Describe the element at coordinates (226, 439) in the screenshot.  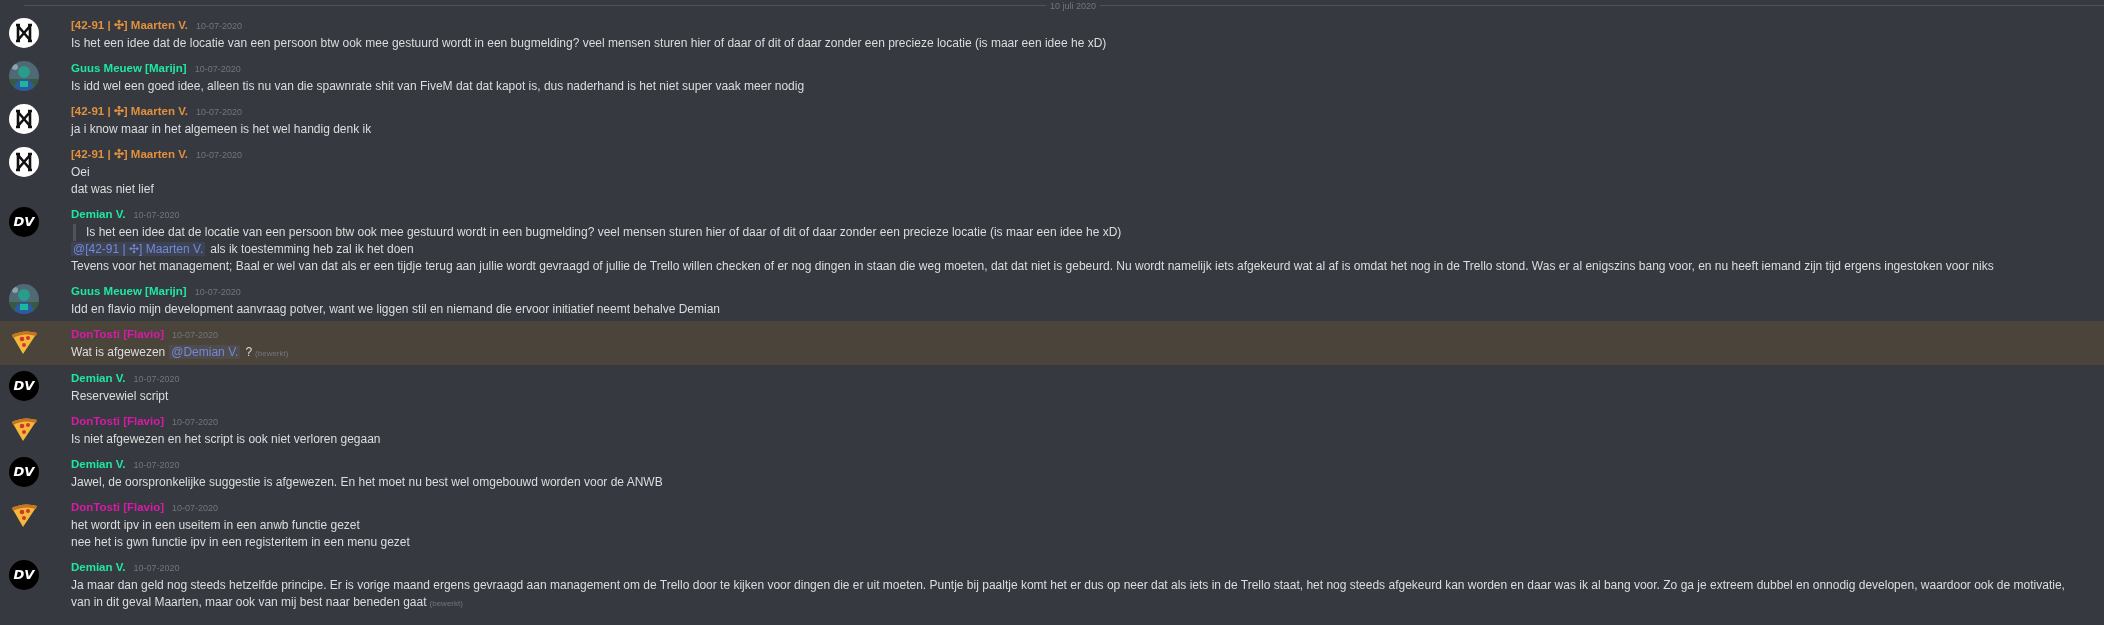
I see `message-text: Is niet afgewezen en het script is ook niet verloren gegaan` at that location.